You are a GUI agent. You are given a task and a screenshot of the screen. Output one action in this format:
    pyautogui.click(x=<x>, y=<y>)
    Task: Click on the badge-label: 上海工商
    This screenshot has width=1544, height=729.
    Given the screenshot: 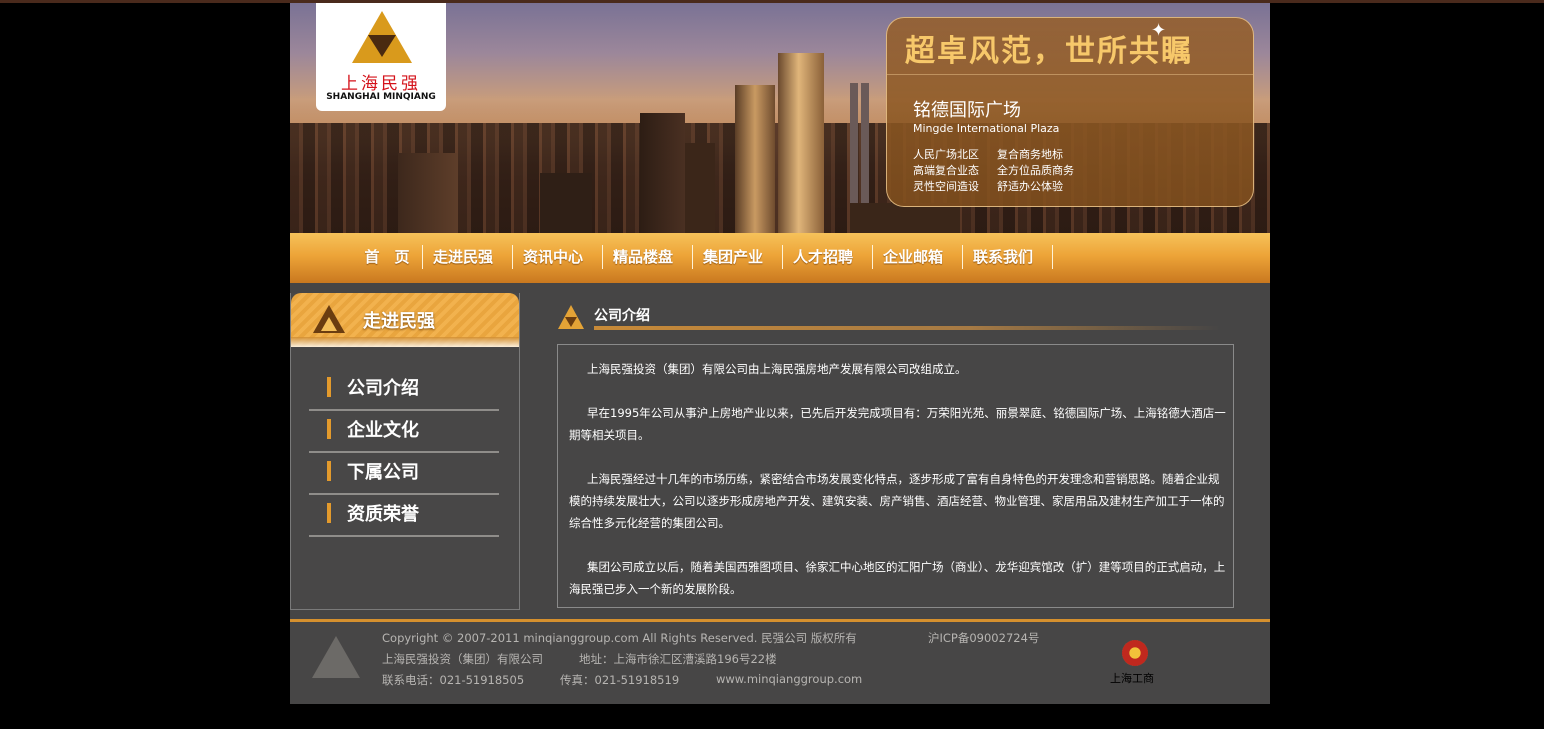 What is the action you would take?
    pyautogui.click(x=1132, y=678)
    